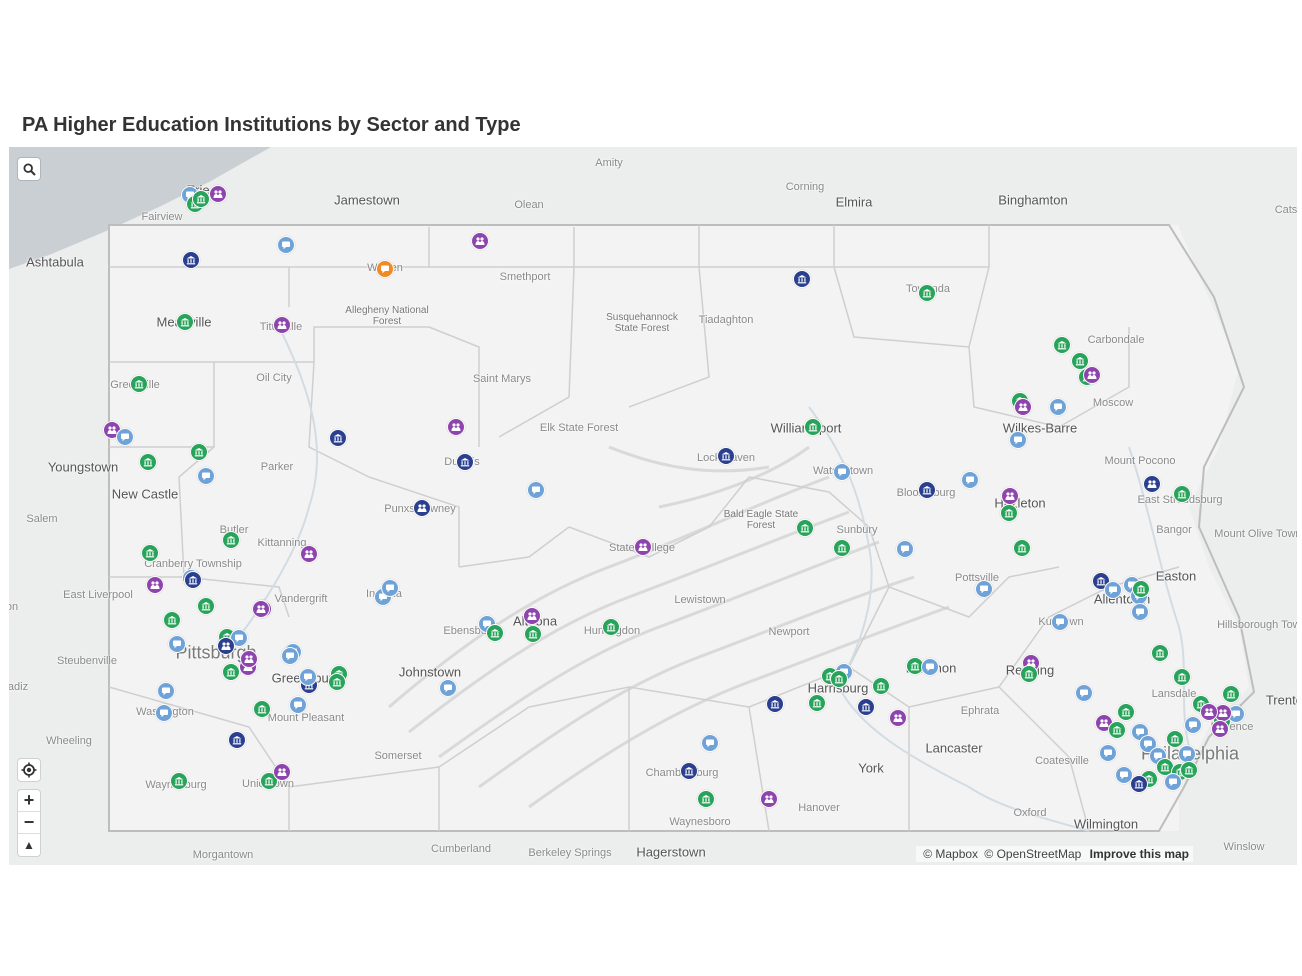 The width and height of the screenshot is (1302, 976). Describe the element at coordinates (1139, 854) in the screenshot. I see `improve-map-link: Improve this map` at that location.